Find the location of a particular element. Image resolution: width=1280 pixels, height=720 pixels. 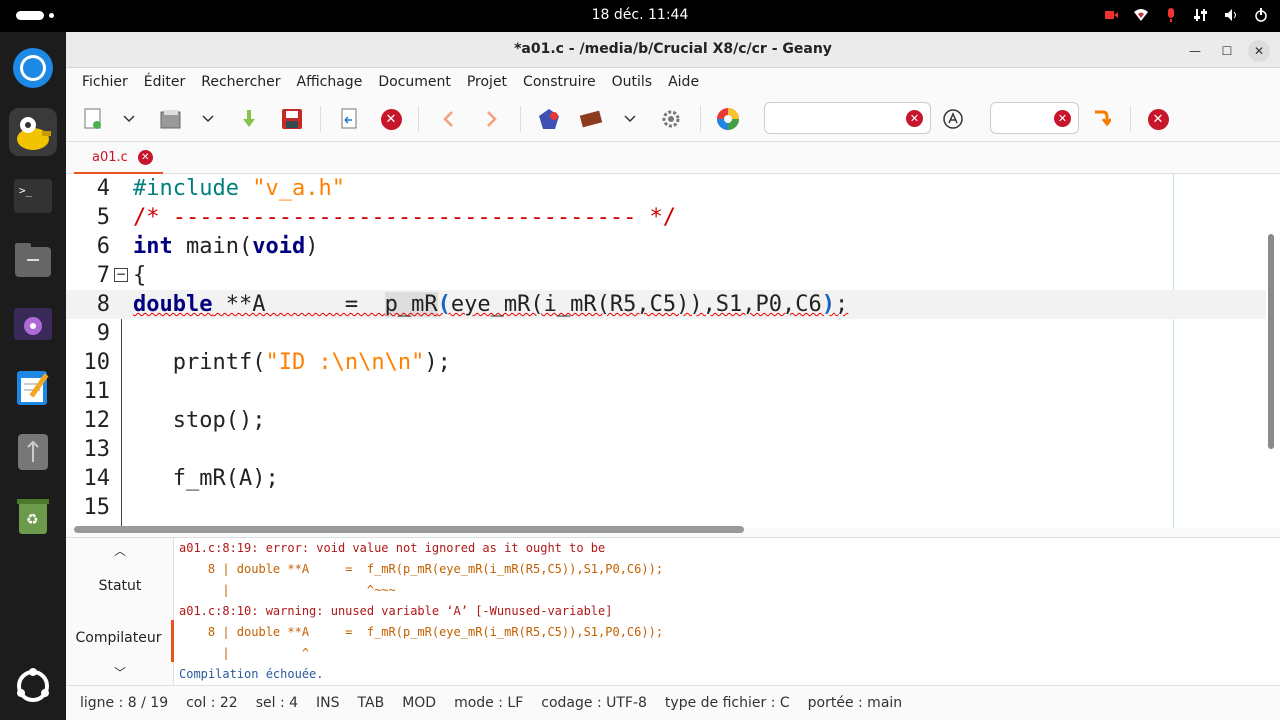

message-line: Compilation échouée. is located at coordinates (421, 674).